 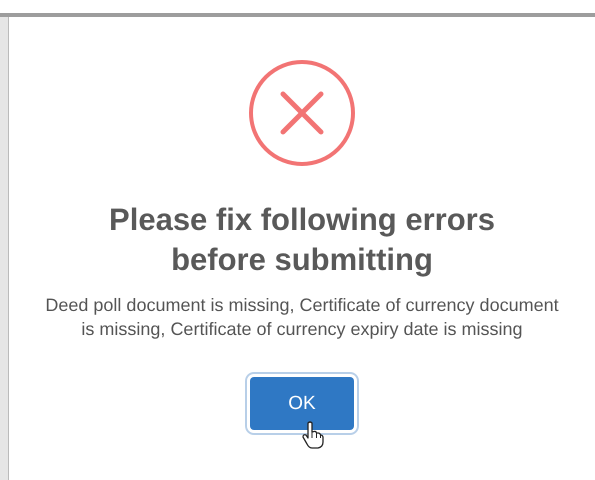 What do you see at coordinates (302, 113) in the screenshot?
I see `error-icon` at bounding box center [302, 113].